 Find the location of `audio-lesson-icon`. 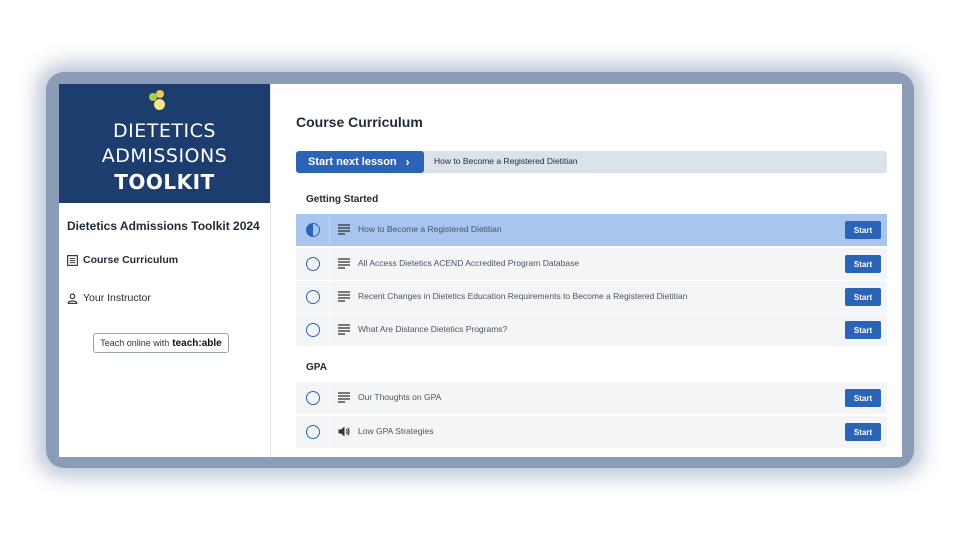

audio-lesson-icon is located at coordinates (344, 431).